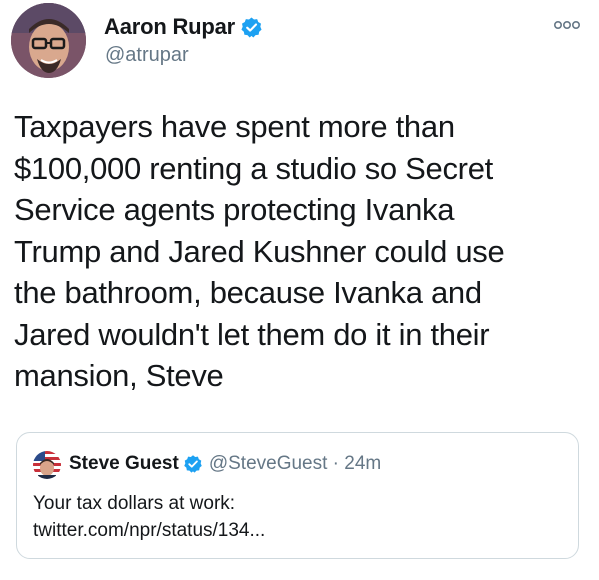  What do you see at coordinates (567, 25) in the screenshot?
I see `more-options-icon` at bounding box center [567, 25].